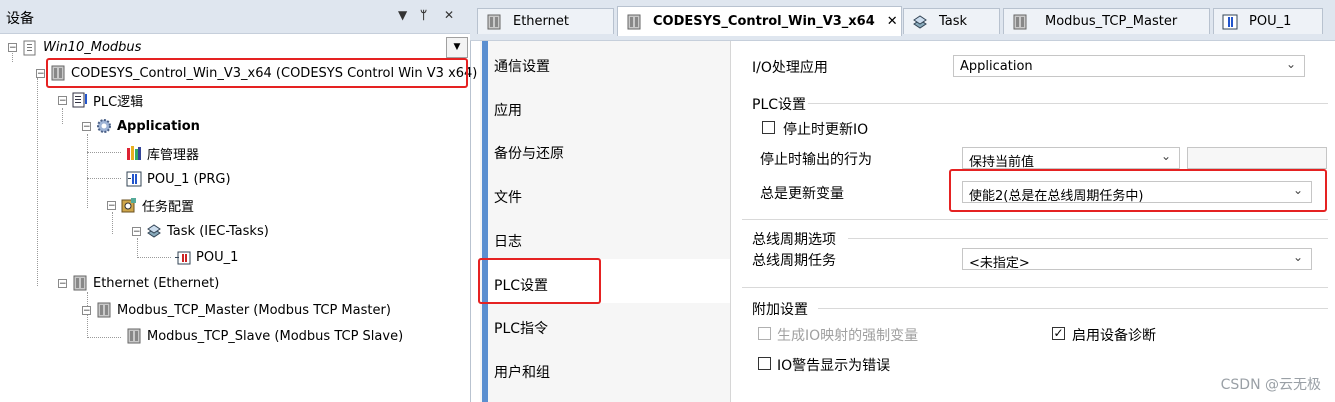  Describe the element at coordinates (30, 48) in the screenshot. I see `project-icon` at that location.